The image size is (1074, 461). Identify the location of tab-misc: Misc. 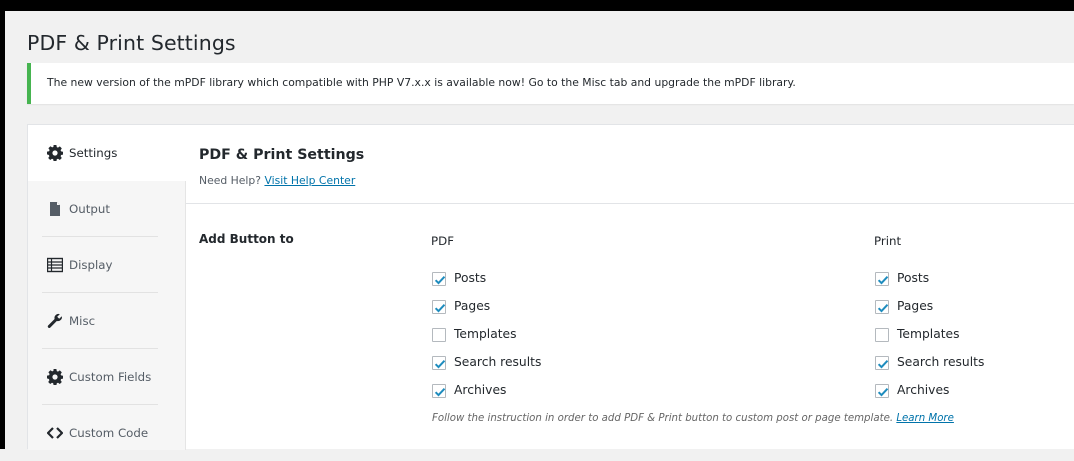
(107, 321).